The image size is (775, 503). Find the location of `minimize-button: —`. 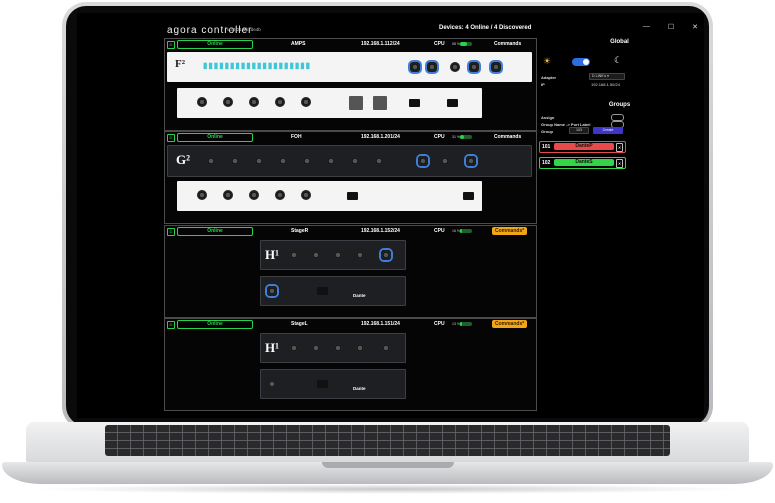

minimize-button: — is located at coordinates (646, 27).